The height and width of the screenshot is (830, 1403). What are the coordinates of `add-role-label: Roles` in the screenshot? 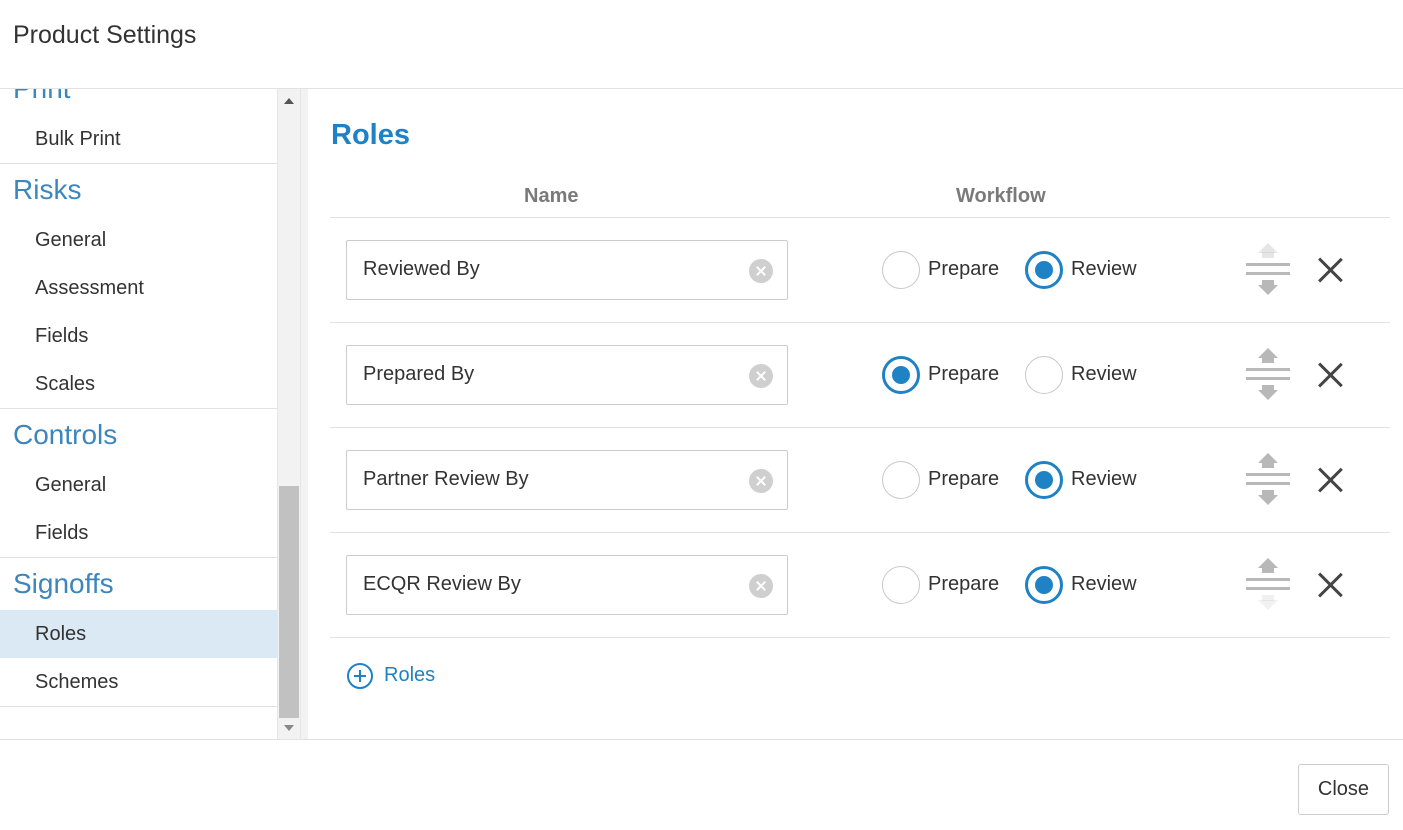 It's located at (410, 675).